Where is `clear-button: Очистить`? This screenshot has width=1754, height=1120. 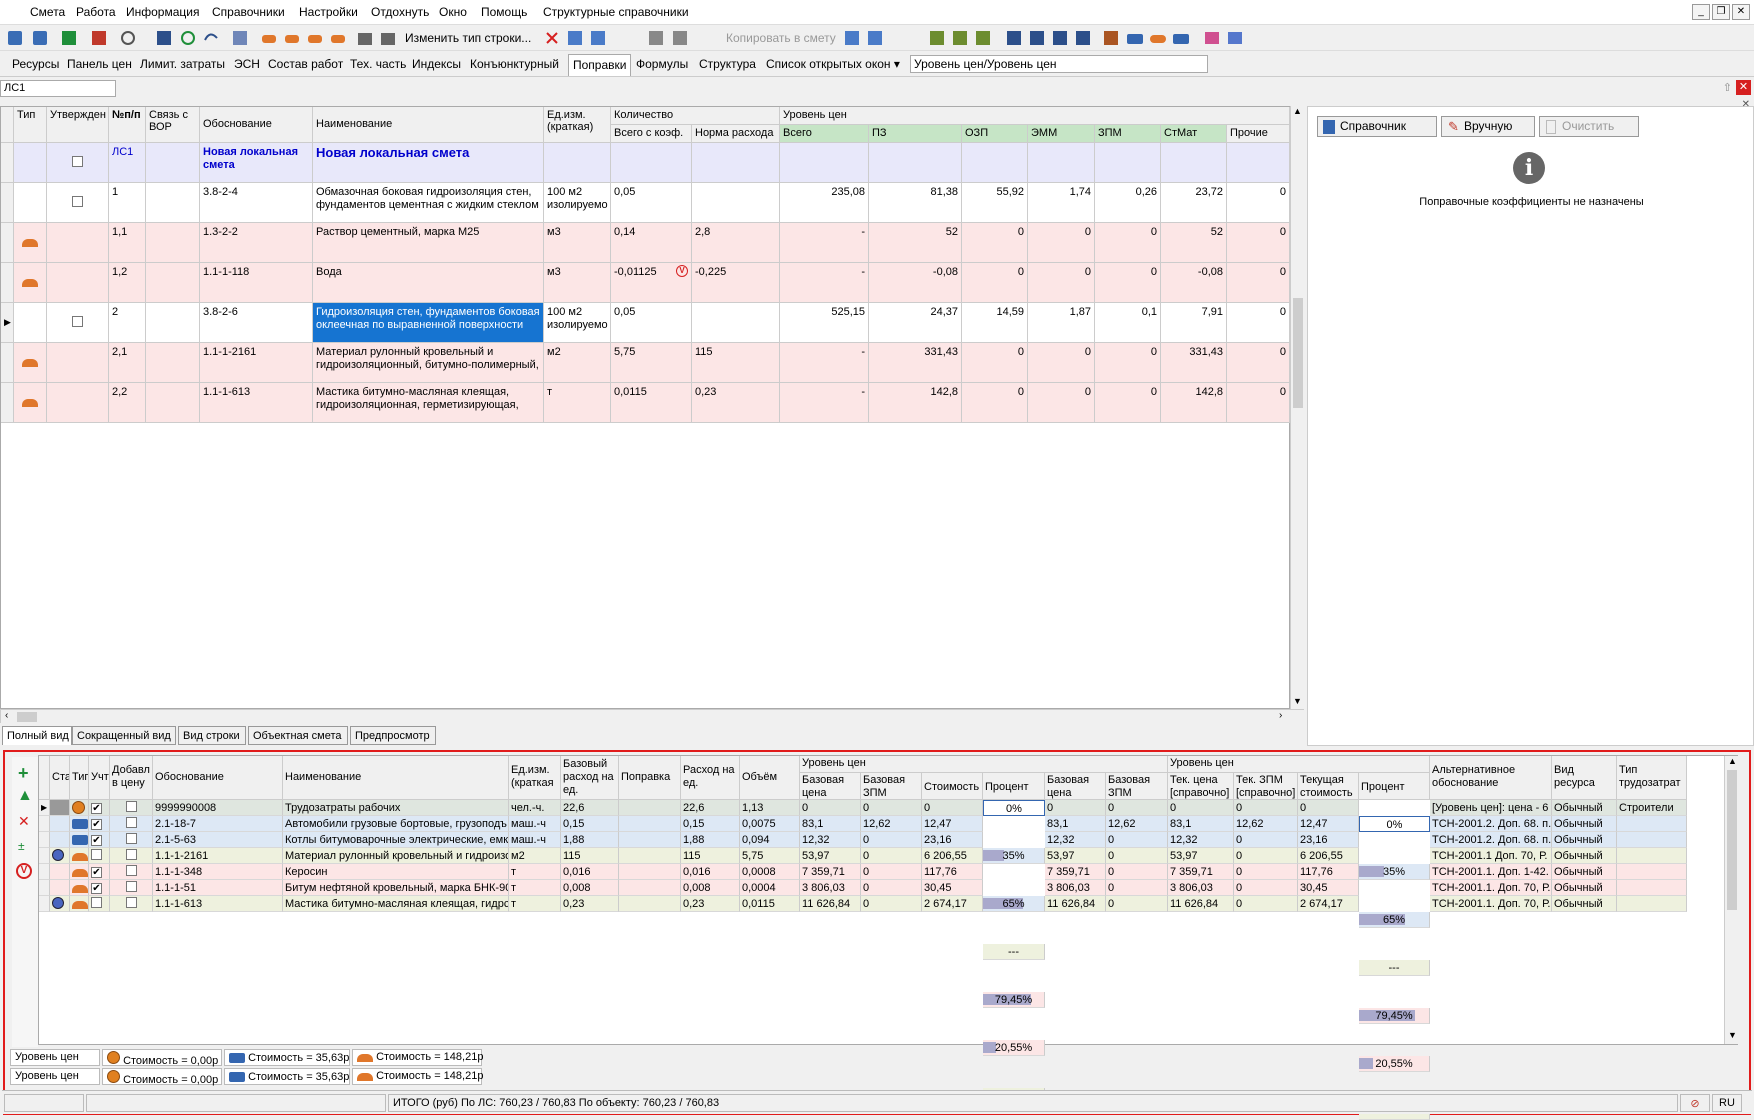
clear-button: Очистить is located at coordinates (1589, 126).